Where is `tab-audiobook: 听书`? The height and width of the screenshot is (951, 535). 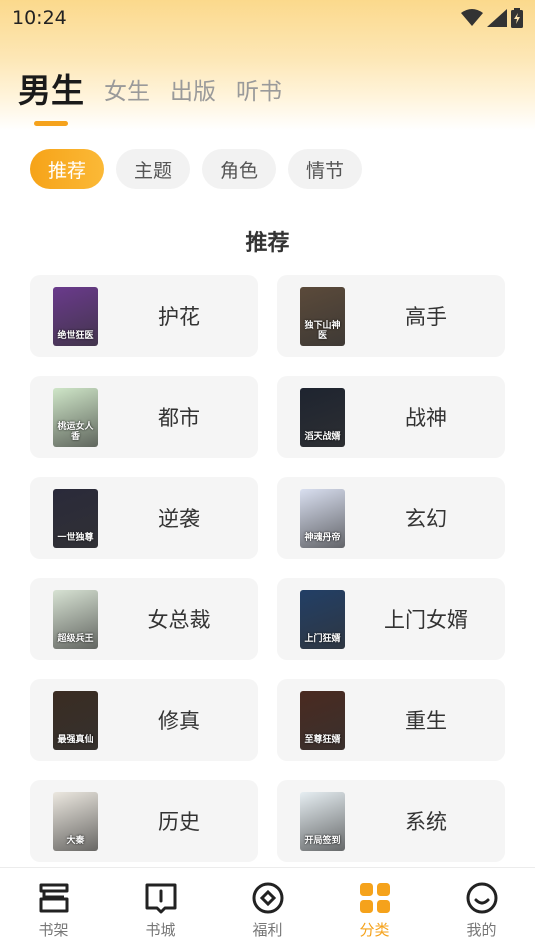
tab-audiobook: 听书 is located at coordinates (259, 92).